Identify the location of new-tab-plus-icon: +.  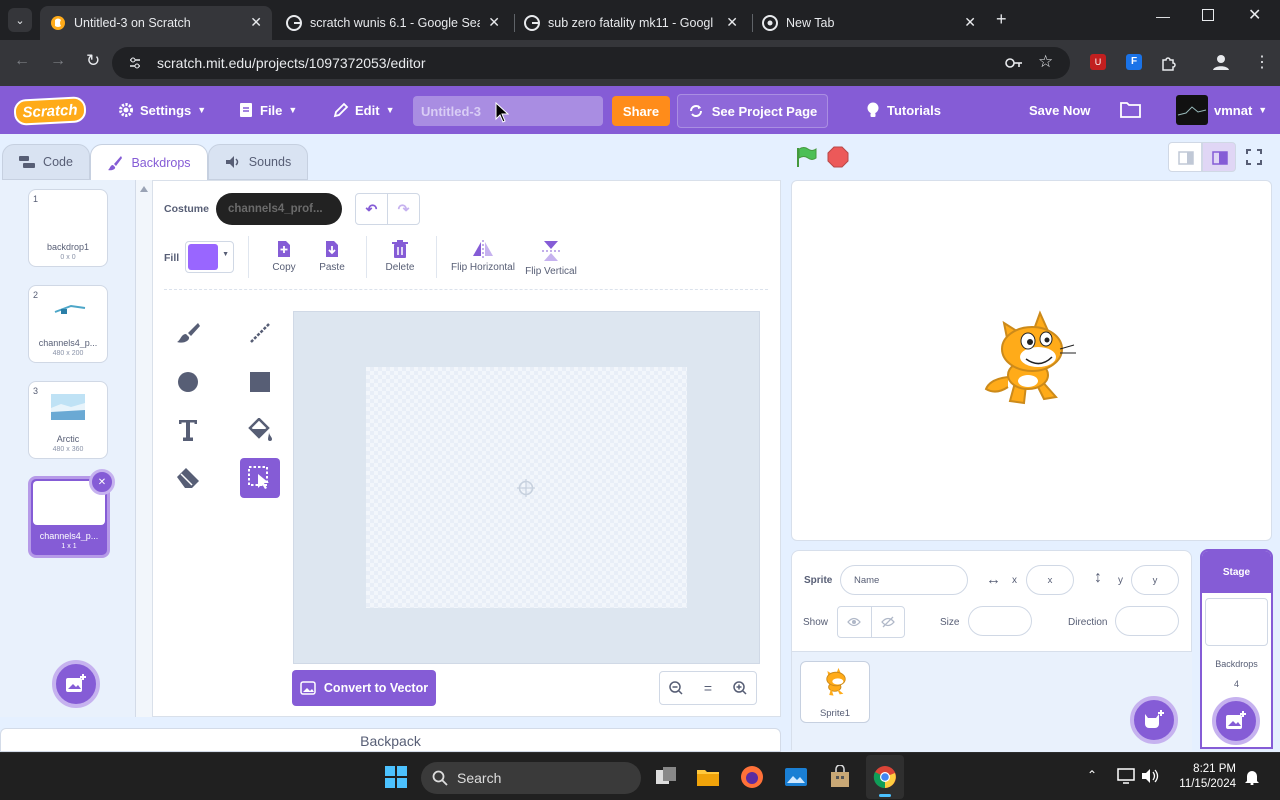
(1001, 19).